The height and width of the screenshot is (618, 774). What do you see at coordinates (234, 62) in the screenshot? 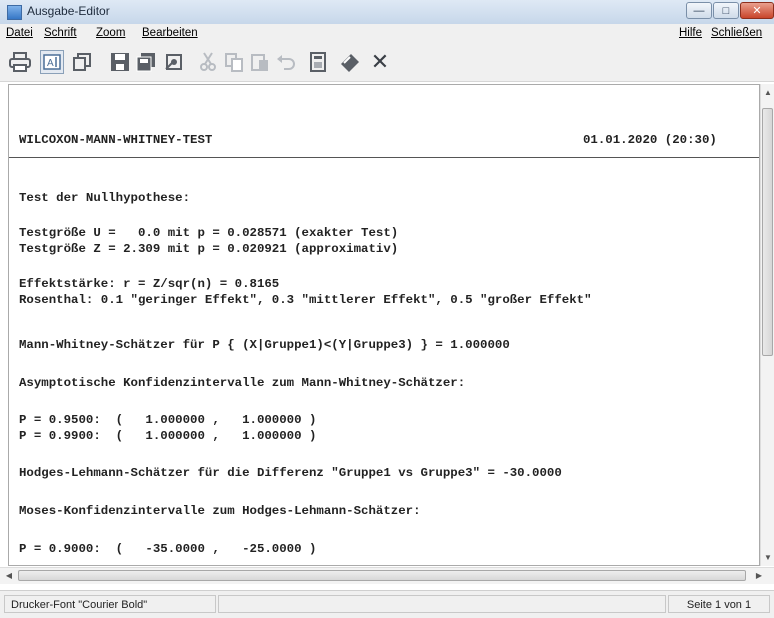
I see `copy-icon` at bounding box center [234, 62].